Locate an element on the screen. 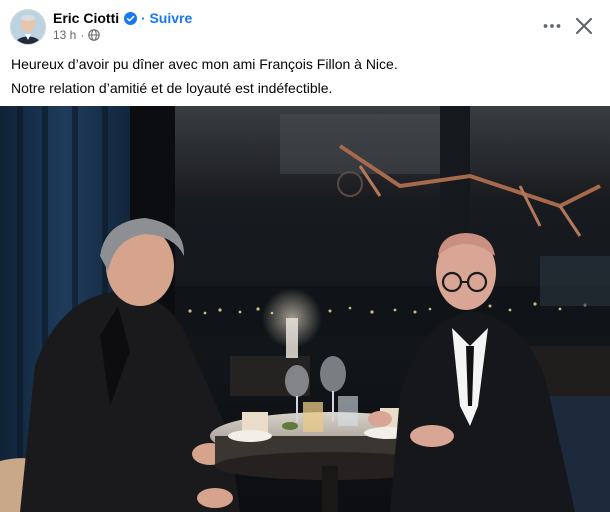  author-avatar is located at coordinates (28, 27).